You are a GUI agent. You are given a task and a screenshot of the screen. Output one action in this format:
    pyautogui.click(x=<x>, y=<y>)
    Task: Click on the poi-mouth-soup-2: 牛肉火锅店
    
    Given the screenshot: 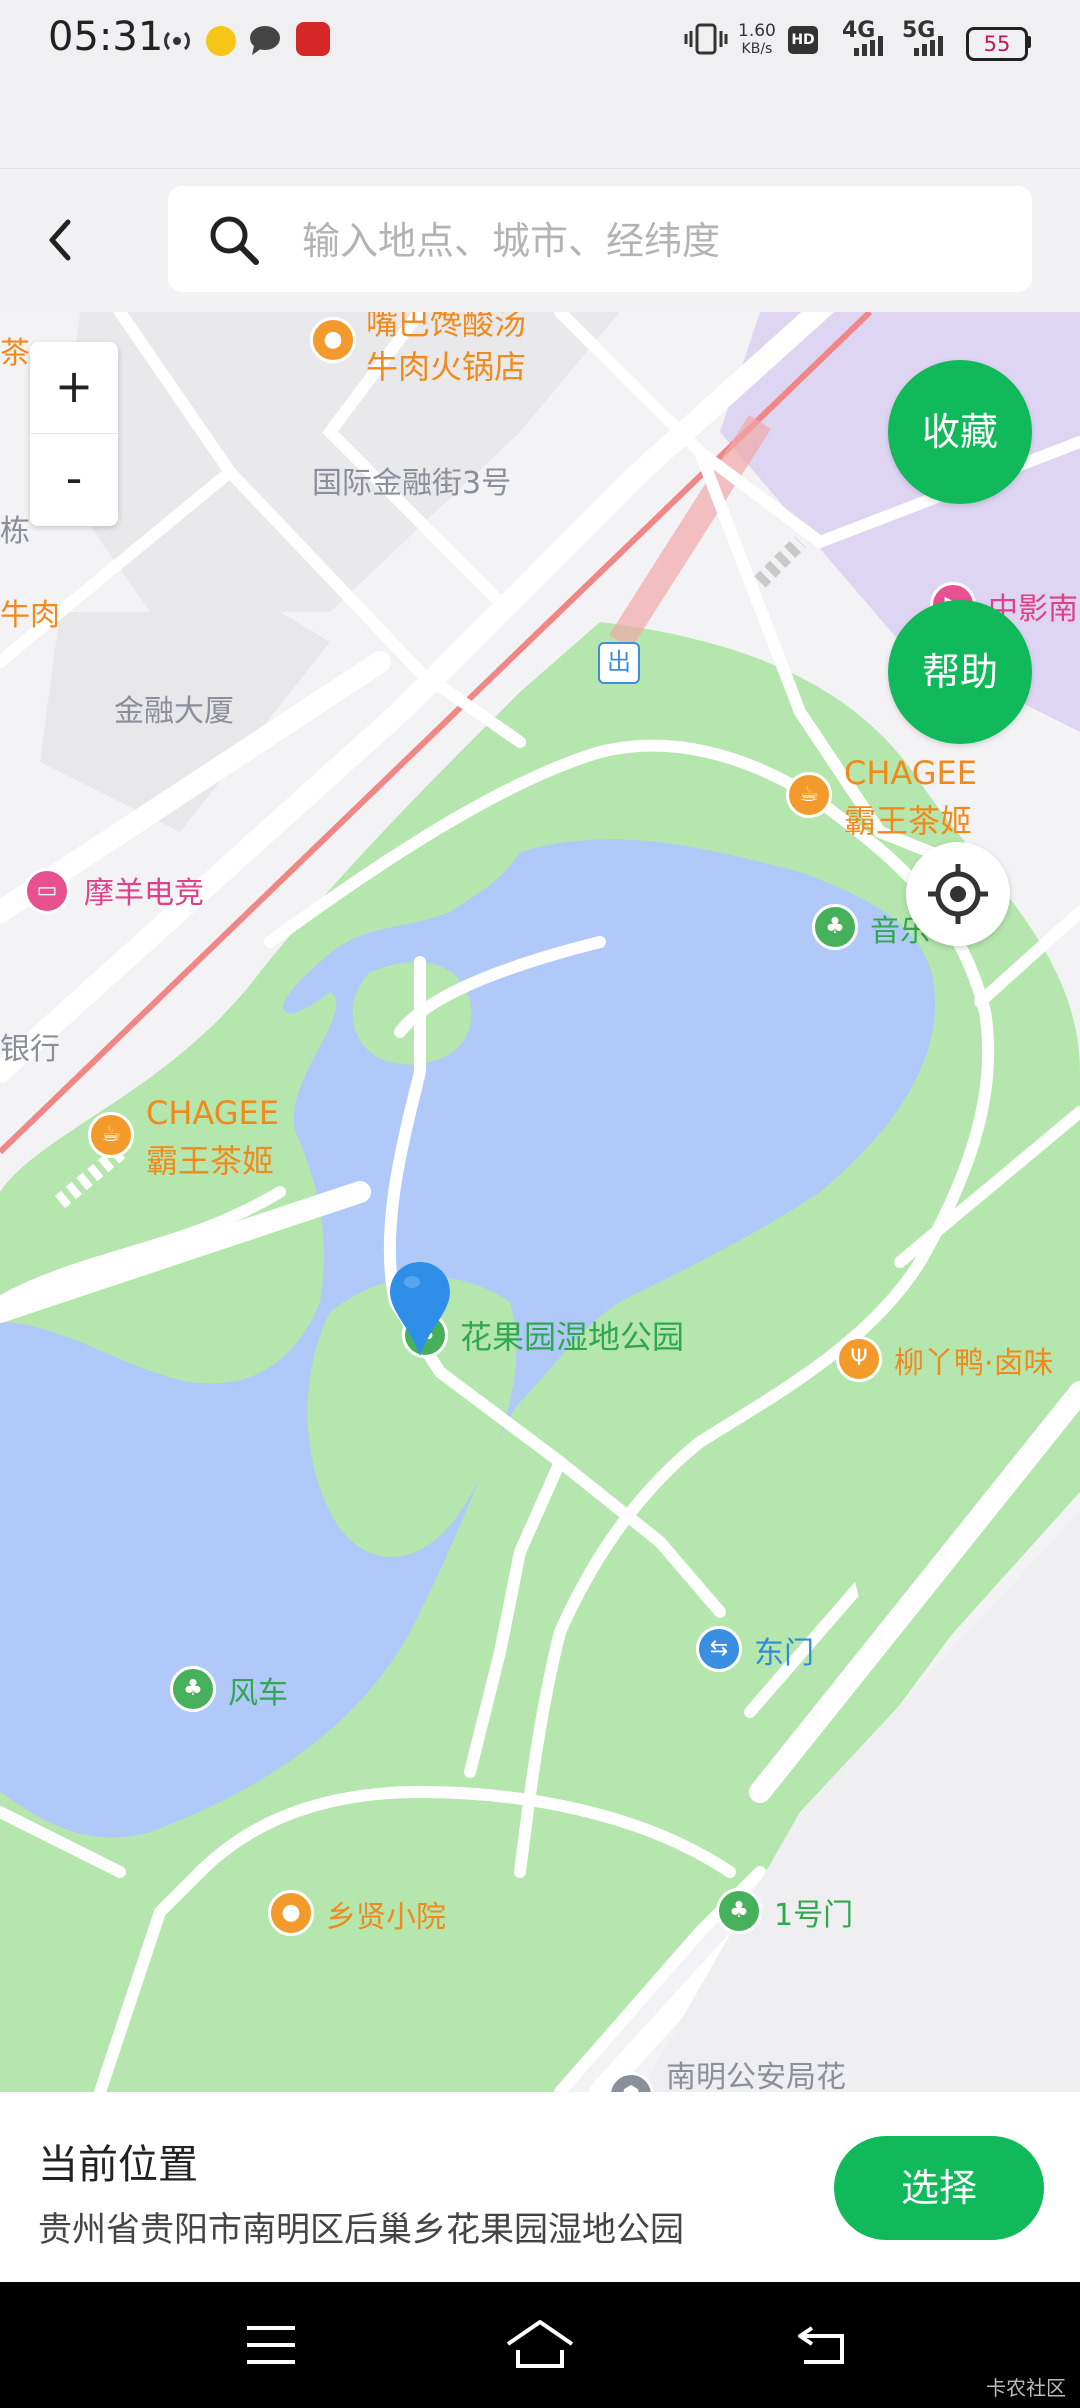 What is the action you would take?
    pyautogui.click(x=446, y=365)
    